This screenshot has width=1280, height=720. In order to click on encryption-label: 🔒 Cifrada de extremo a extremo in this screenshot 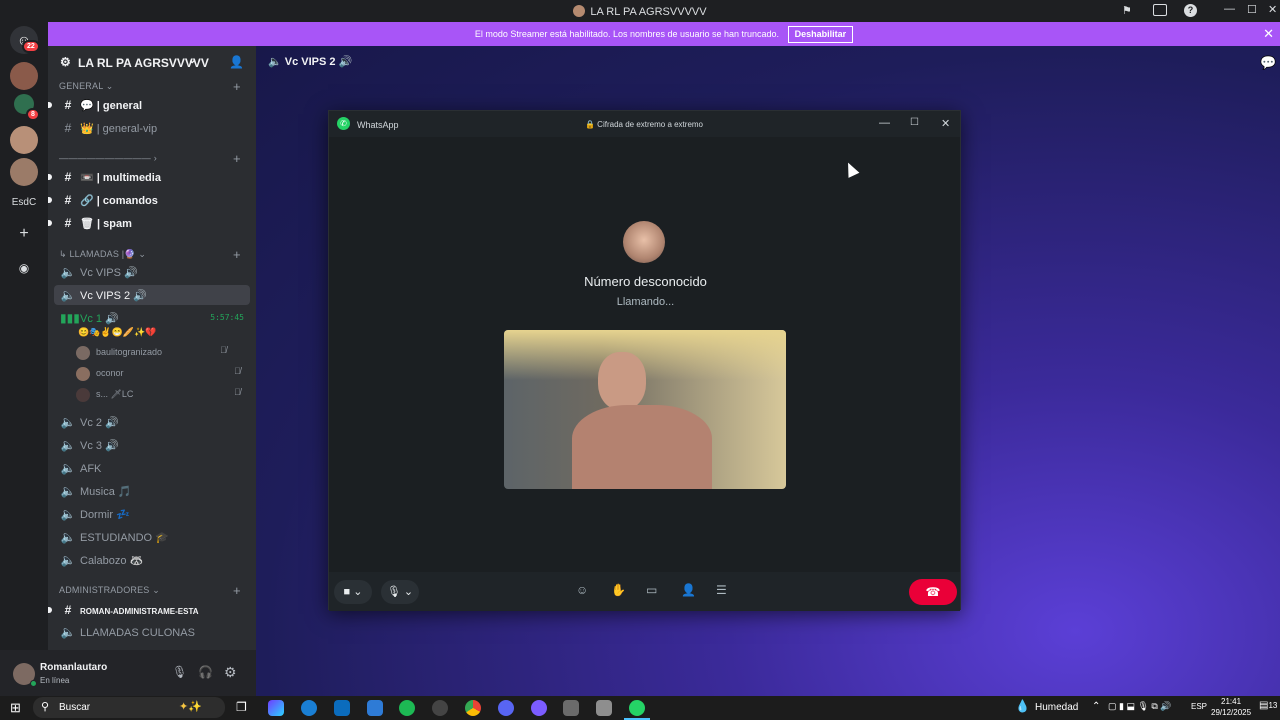, I will do `click(644, 124)`.